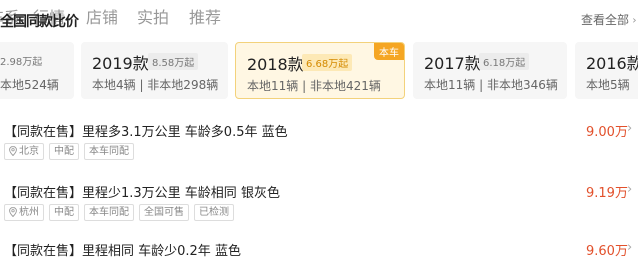 The height and width of the screenshot is (260, 638). Describe the element at coordinates (452, 63) in the screenshot. I see `card-year: 2017款` at that location.